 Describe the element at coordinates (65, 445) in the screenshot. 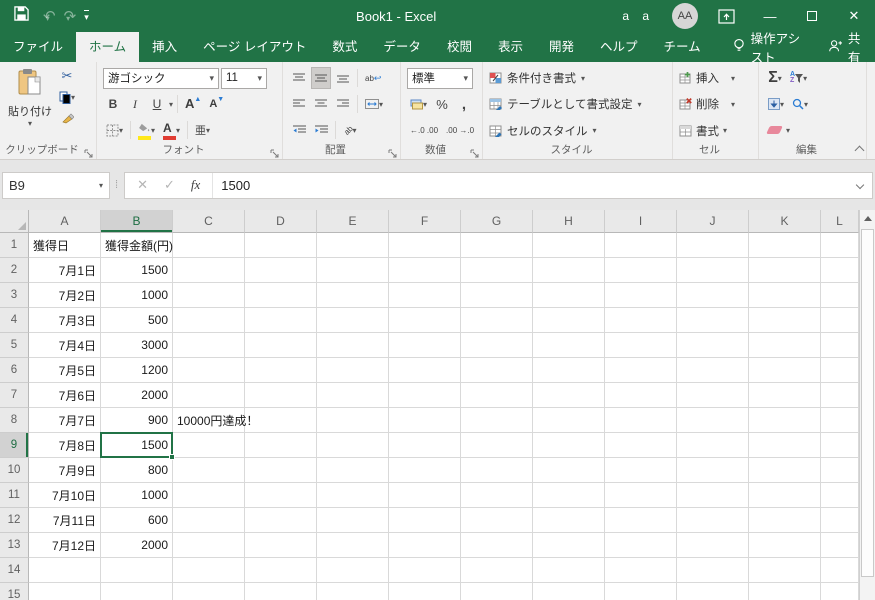

I see `cell-A9: 7月8日` at that location.